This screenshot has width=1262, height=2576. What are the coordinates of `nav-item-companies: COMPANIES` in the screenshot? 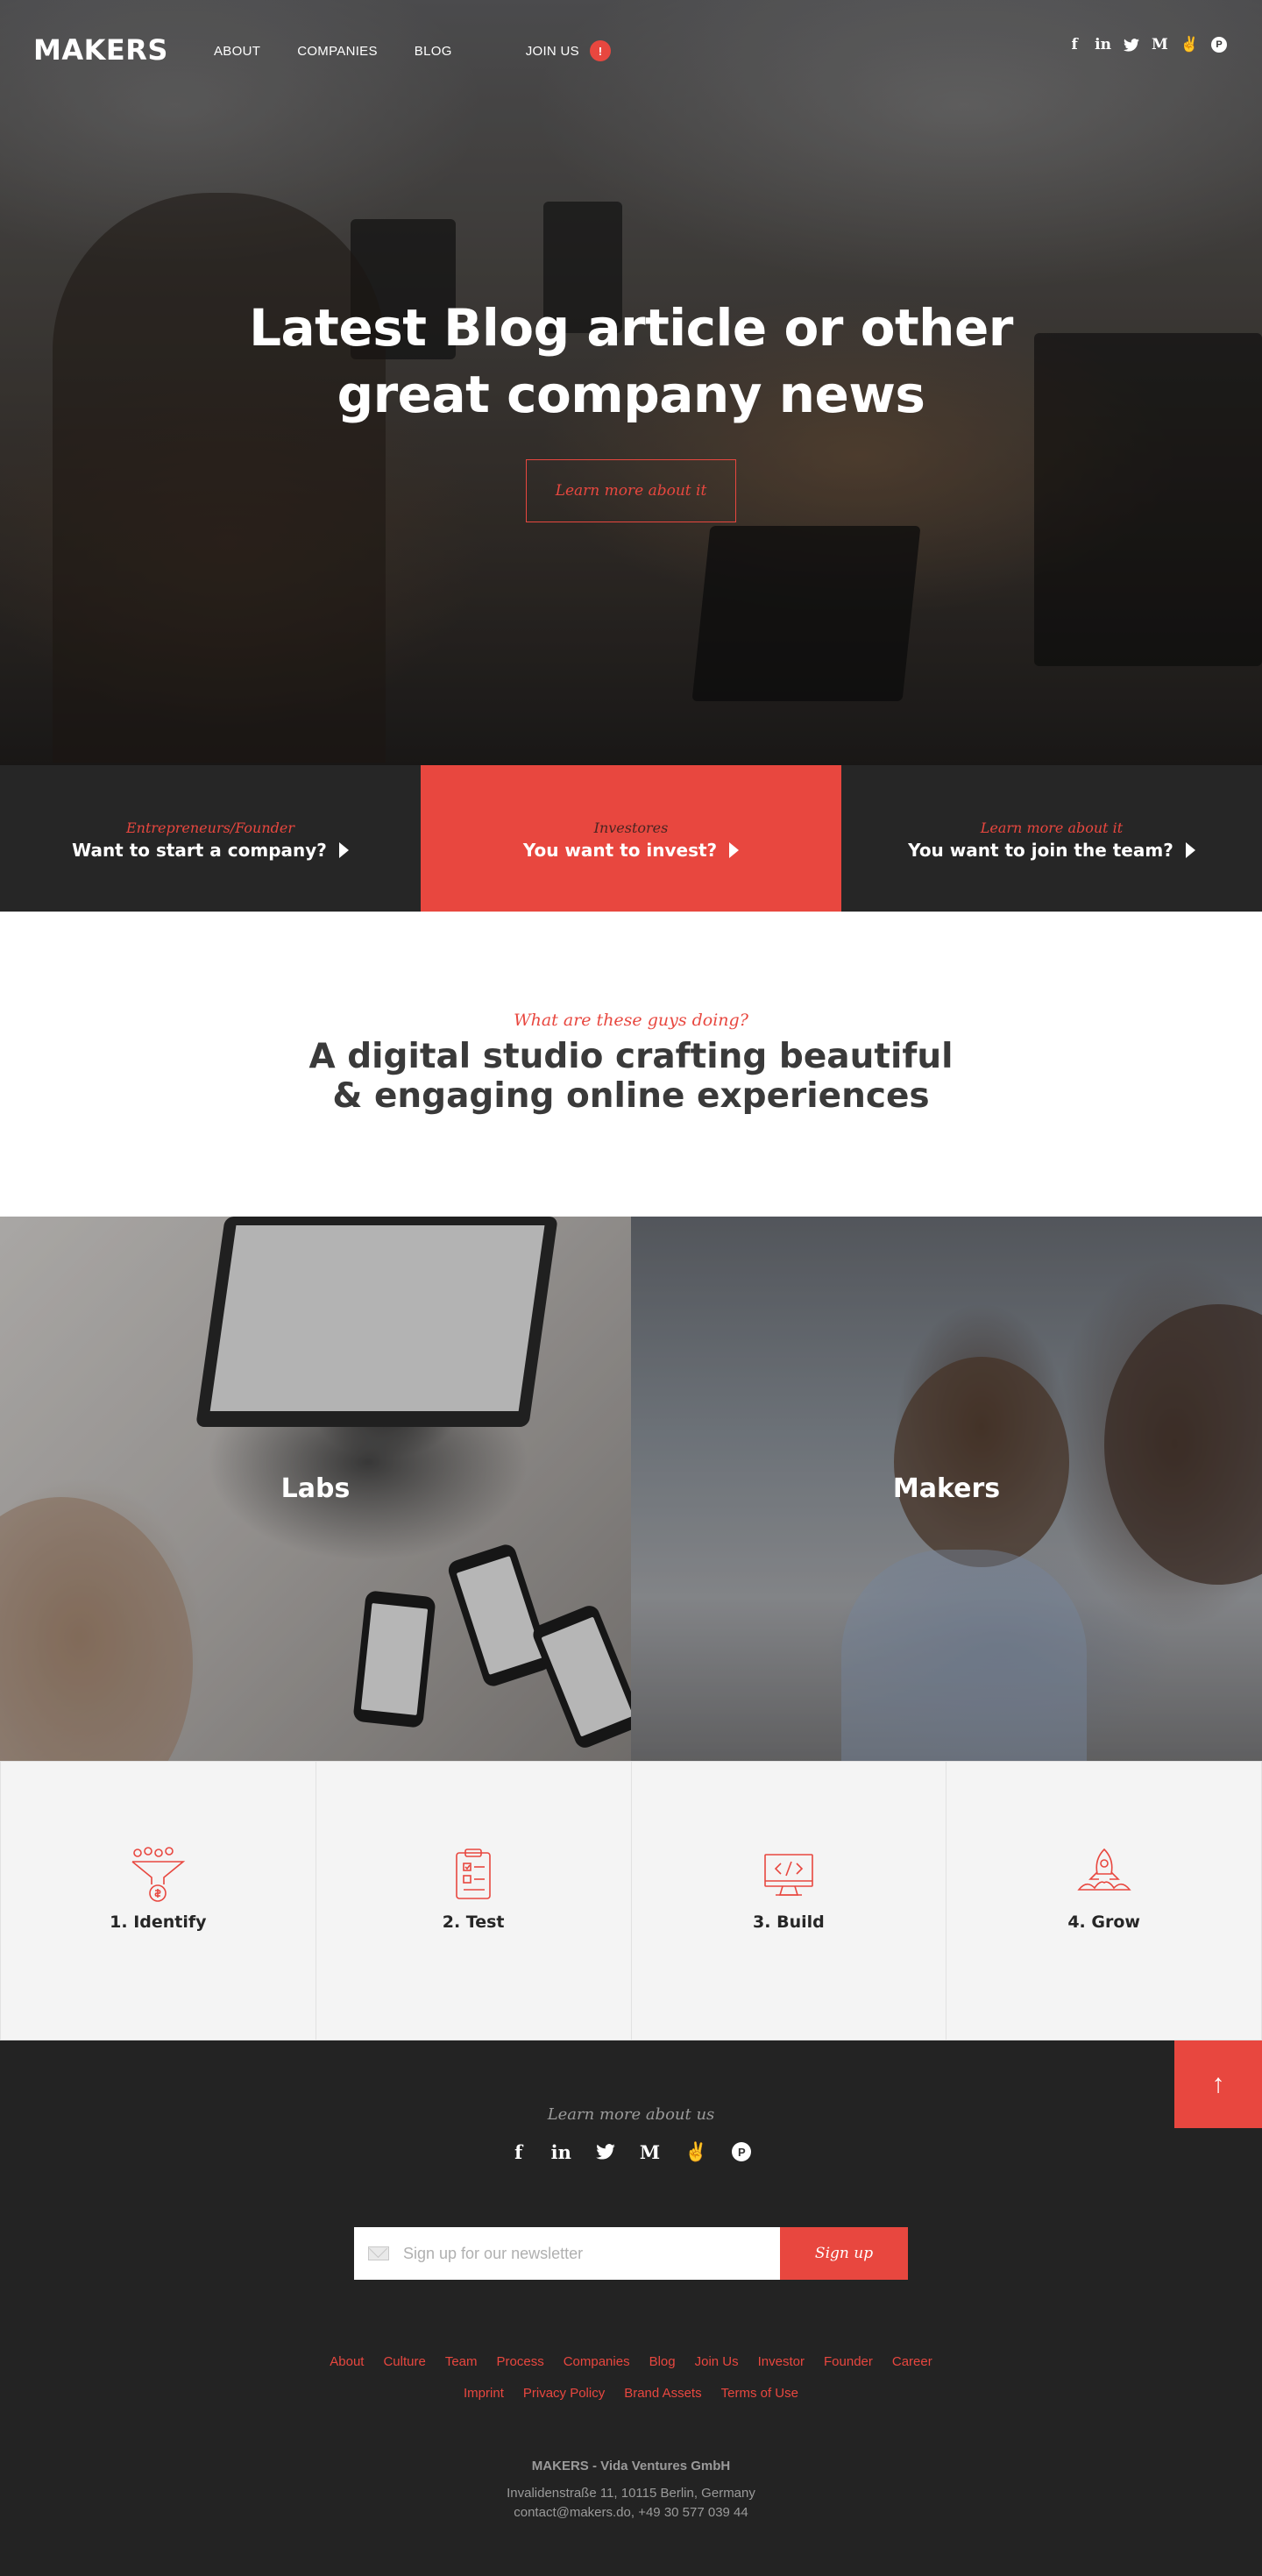 It's located at (337, 51).